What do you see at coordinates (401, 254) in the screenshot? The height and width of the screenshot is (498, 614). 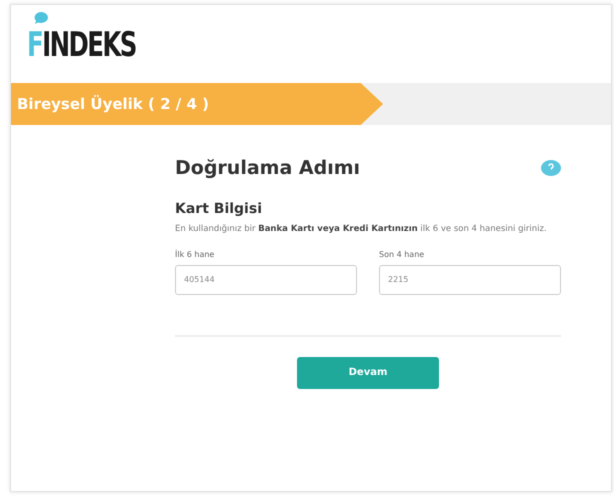 I see `field-label: Son 4 hane` at bounding box center [401, 254].